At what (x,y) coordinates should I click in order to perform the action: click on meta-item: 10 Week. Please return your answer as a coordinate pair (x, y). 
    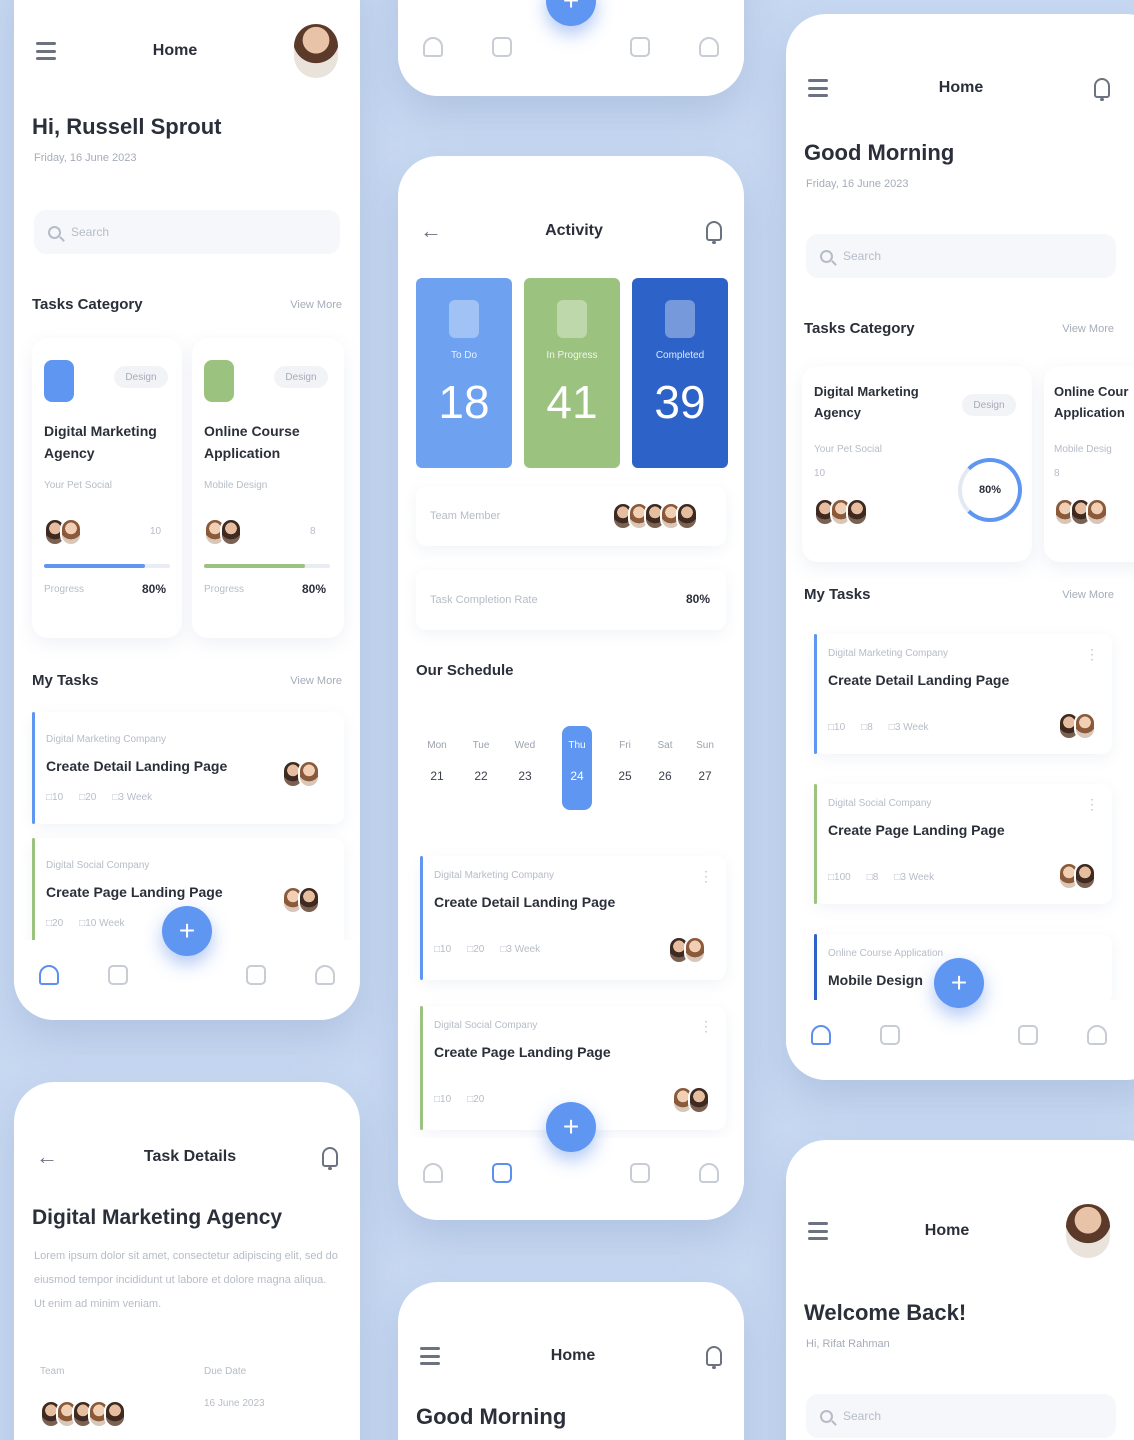
    Looking at the image, I should click on (101, 923).